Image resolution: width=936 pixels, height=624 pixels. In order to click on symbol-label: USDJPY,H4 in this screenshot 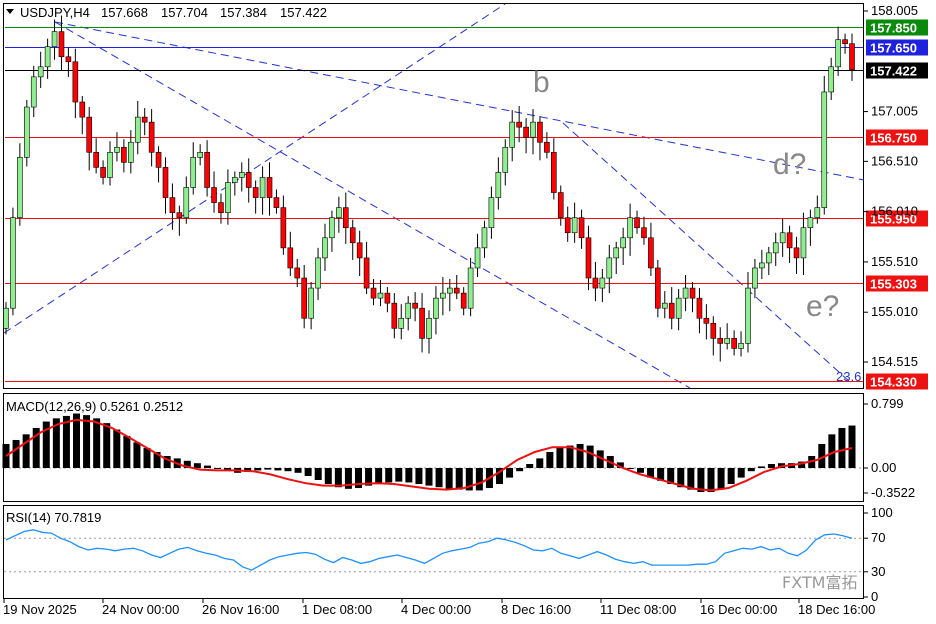, I will do `click(55, 12)`.